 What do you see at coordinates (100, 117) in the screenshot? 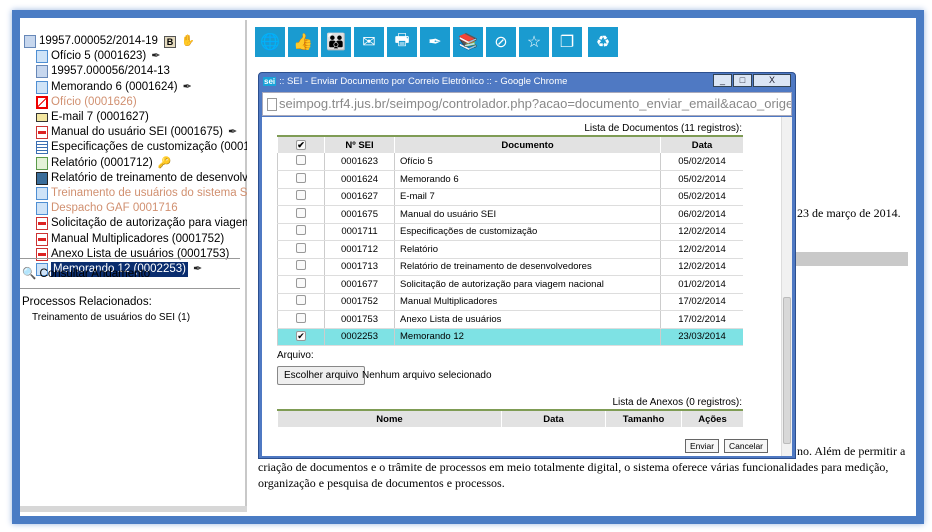
I see `tree-item-label: E-mail 7 (0001627)` at bounding box center [100, 117].